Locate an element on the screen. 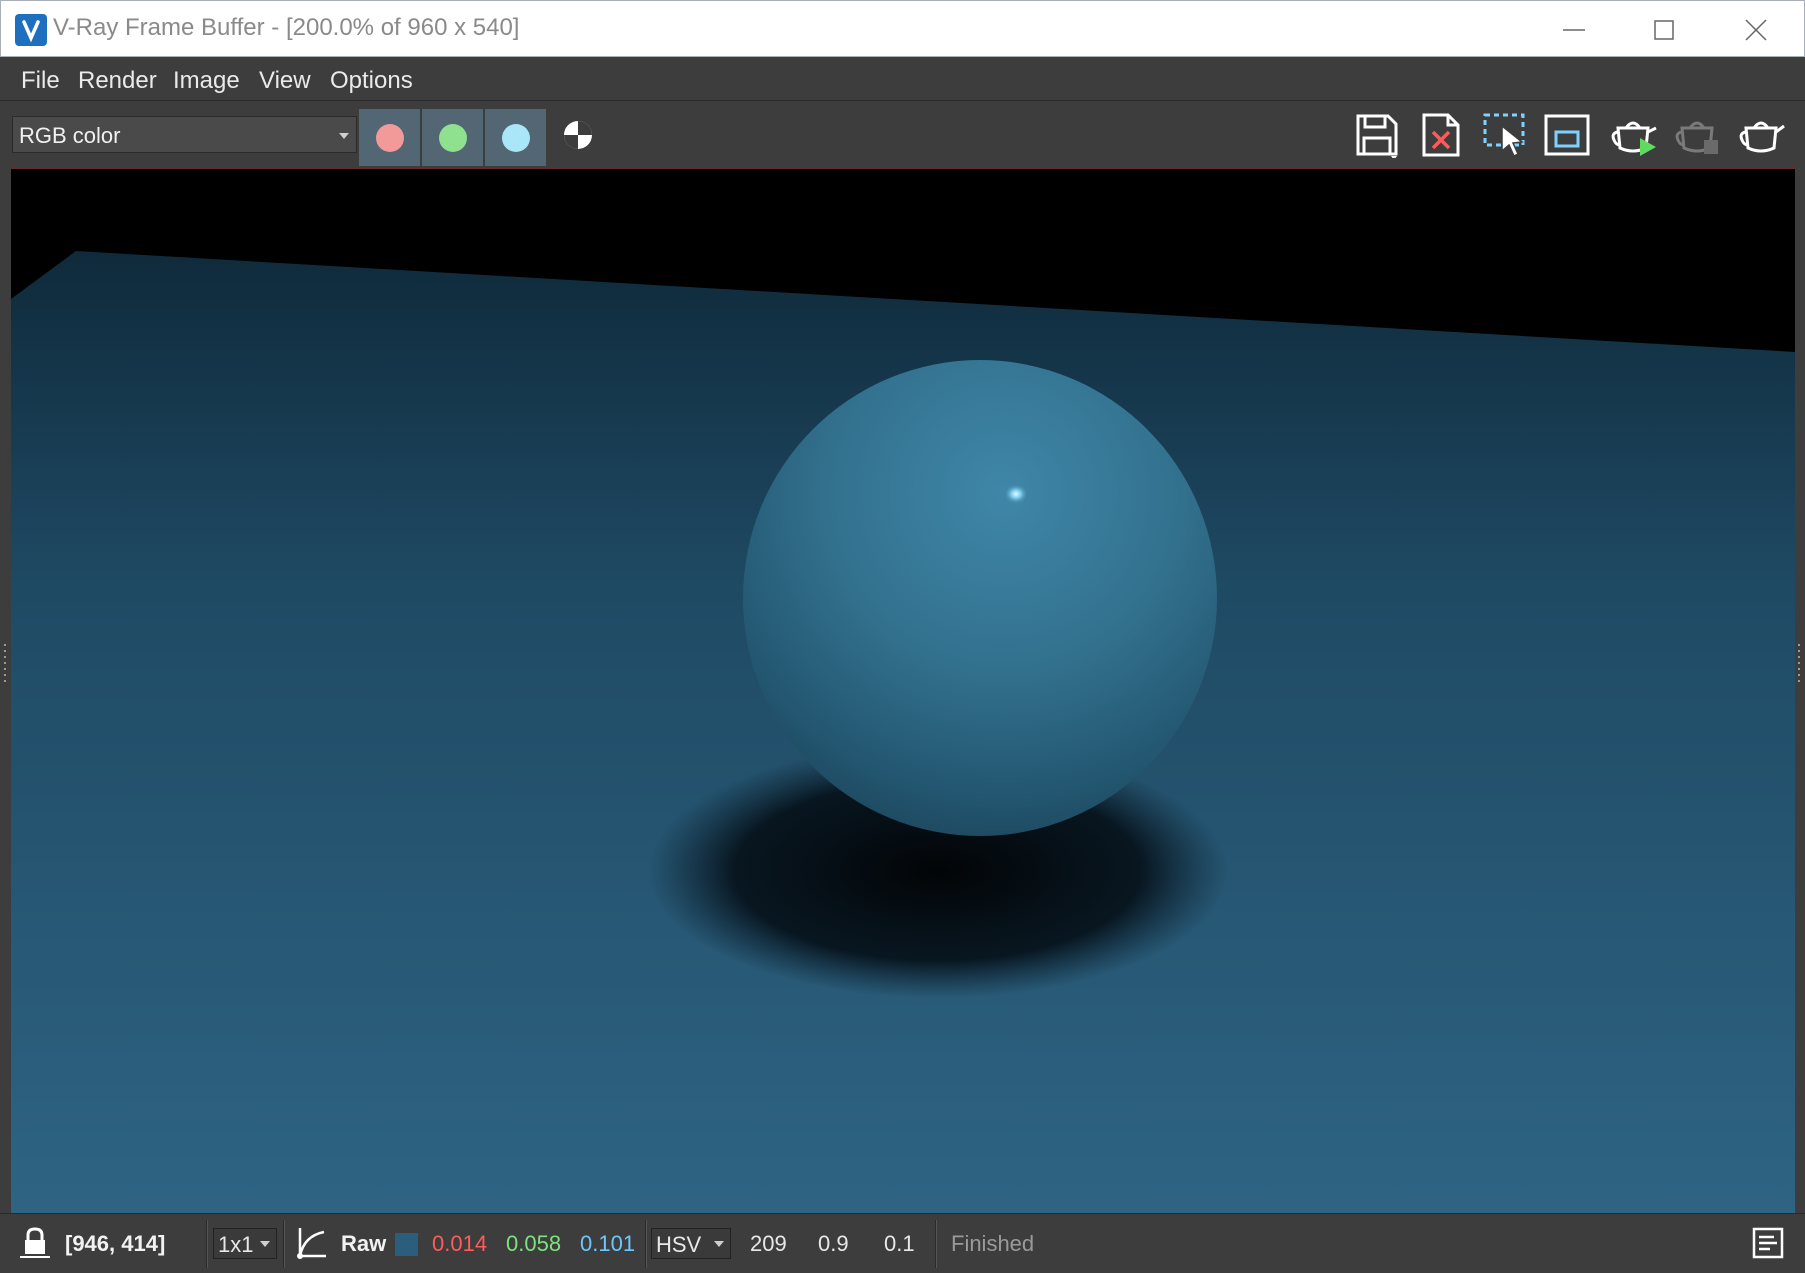 Image resolution: width=1805 pixels, height=1273 pixels. alpha-icon is located at coordinates (578, 135).